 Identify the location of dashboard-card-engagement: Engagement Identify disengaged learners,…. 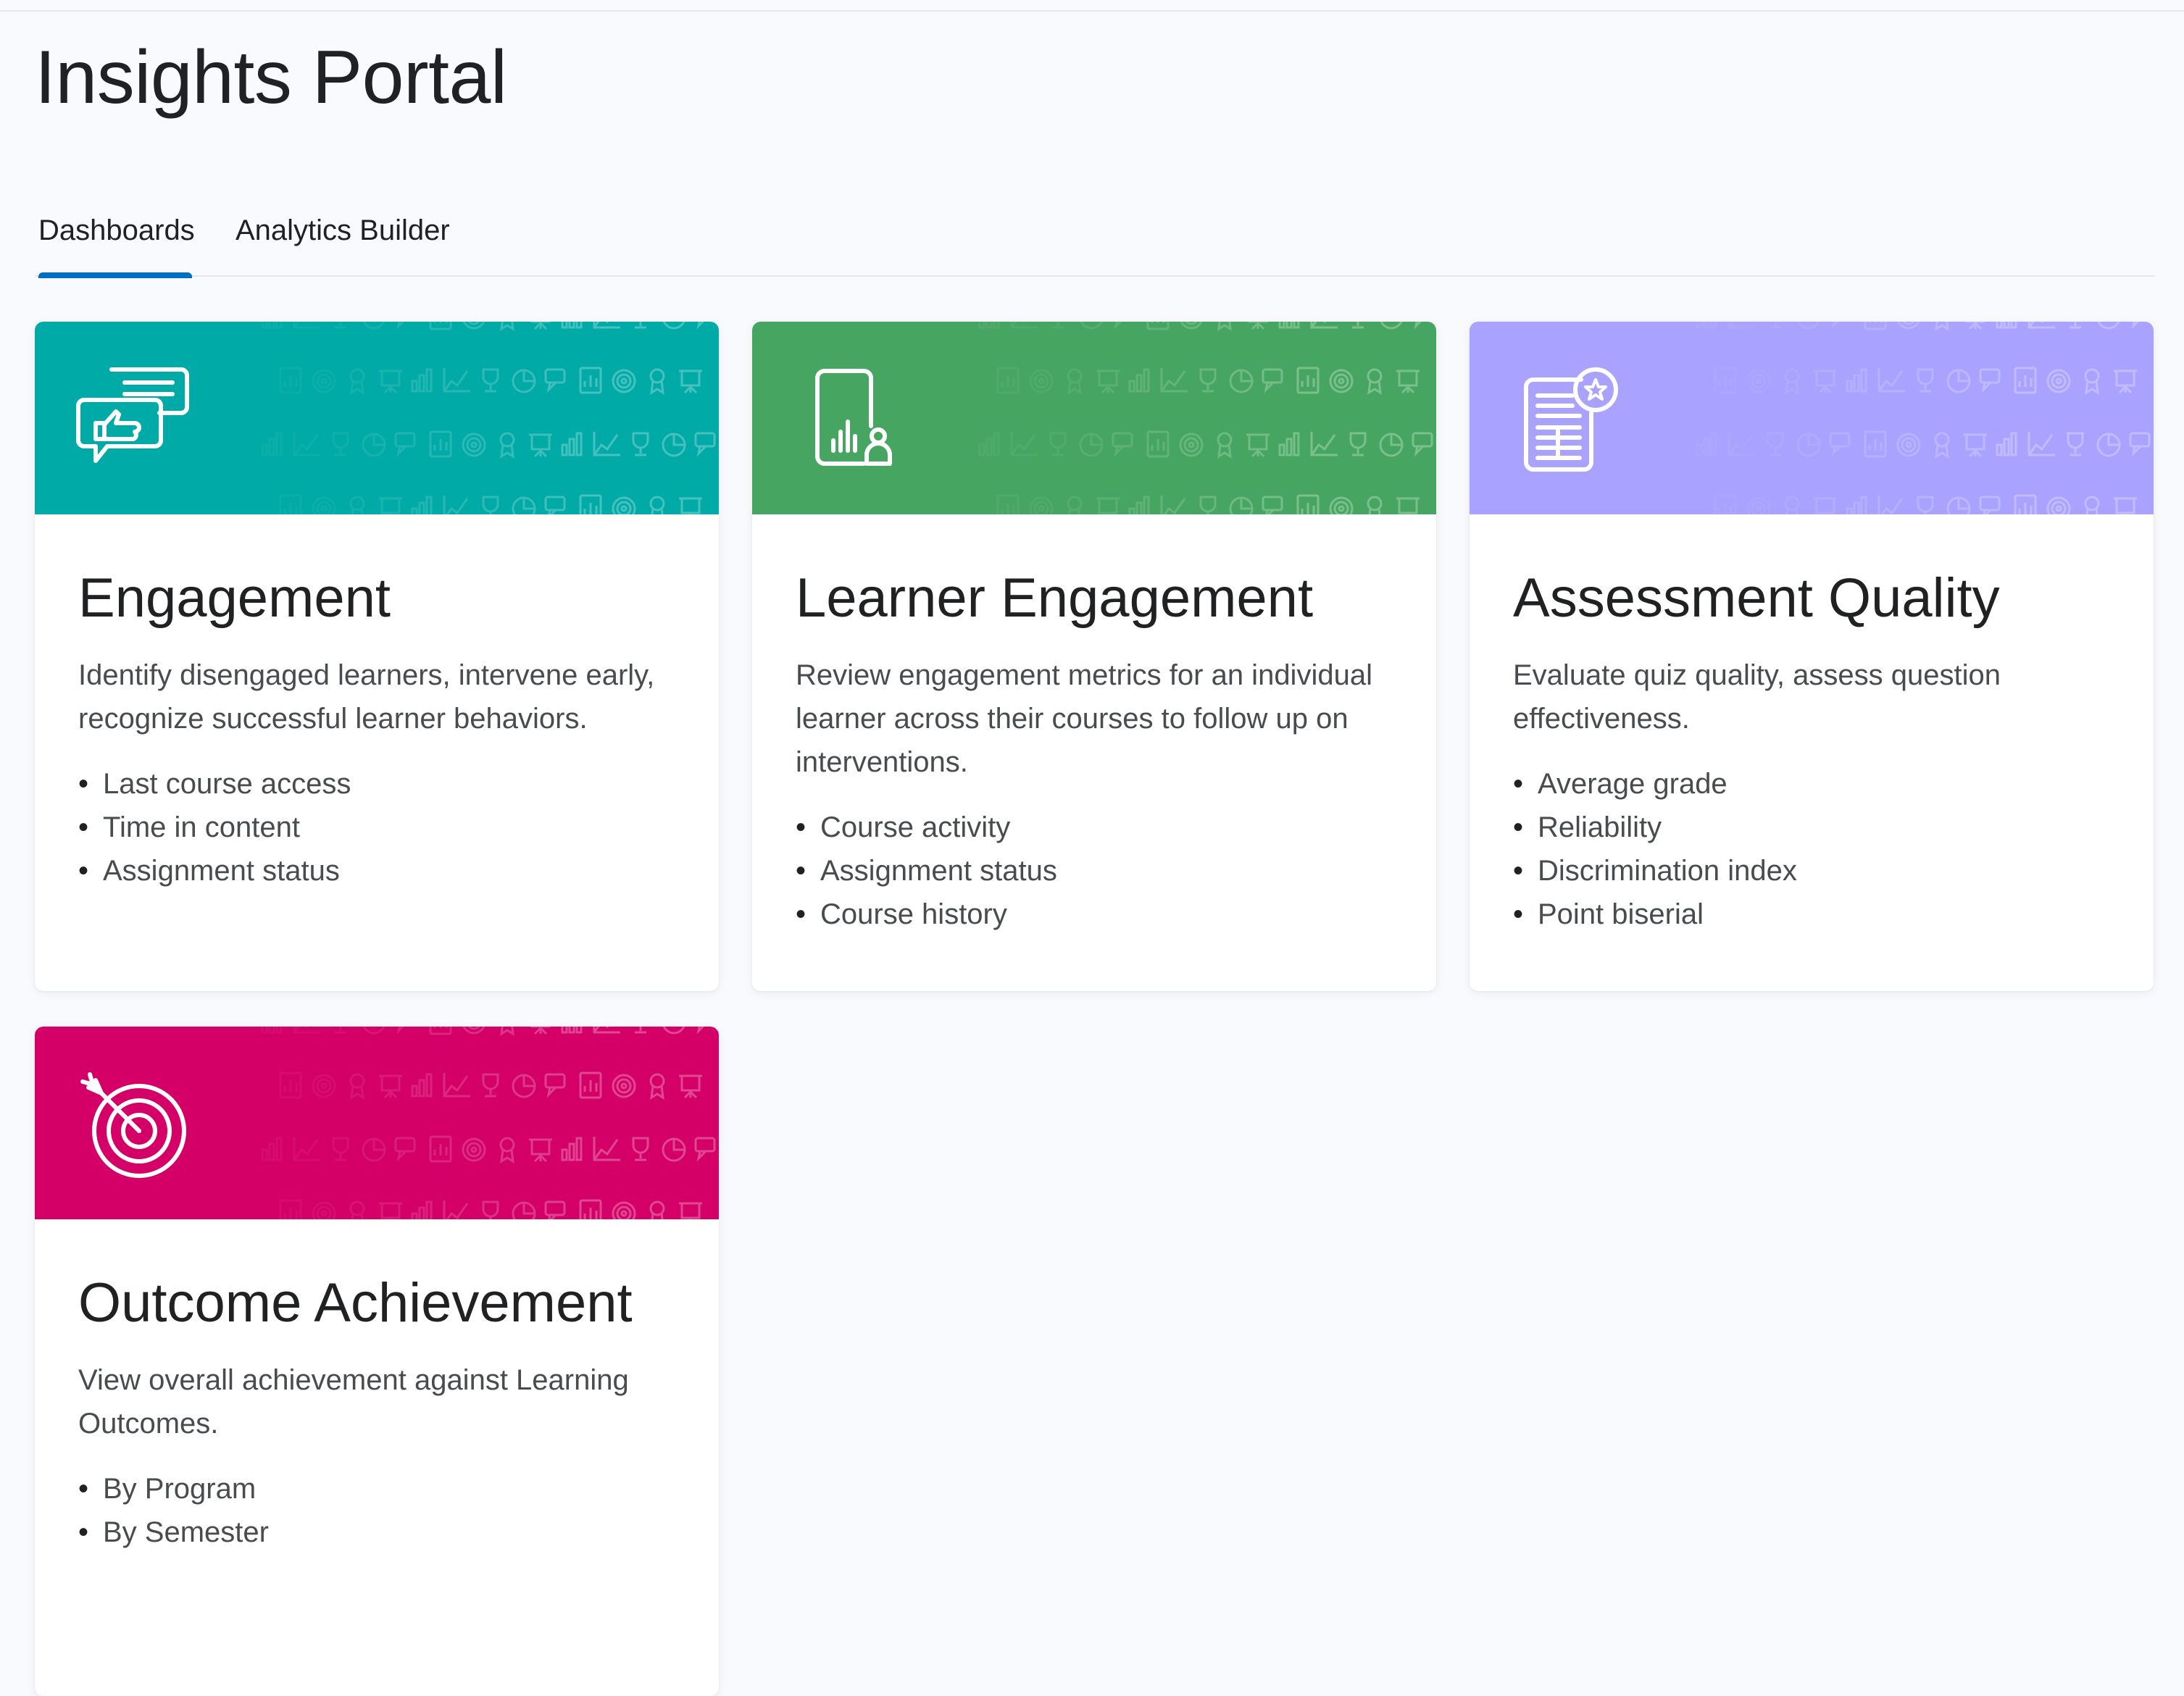
(377, 656).